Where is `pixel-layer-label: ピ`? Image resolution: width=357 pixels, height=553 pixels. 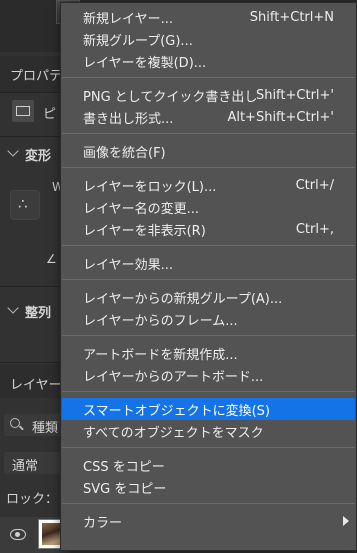 pixel-layer-label: ピ is located at coordinates (50, 114).